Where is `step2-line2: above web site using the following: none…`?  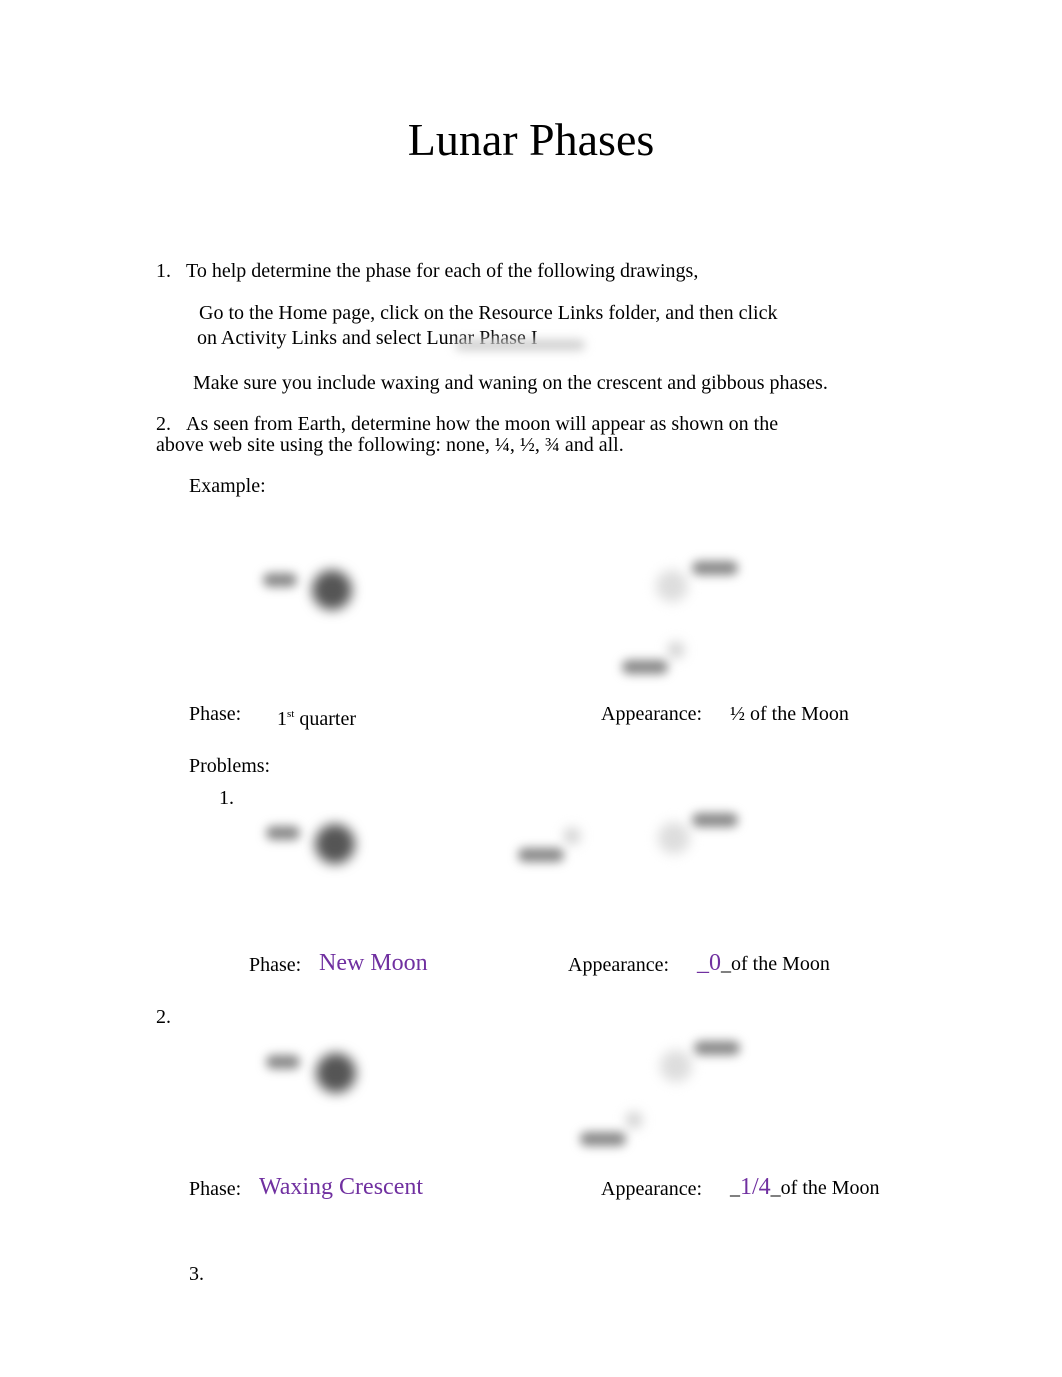 step2-line2: above web site using the following: none… is located at coordinates (390, 445).